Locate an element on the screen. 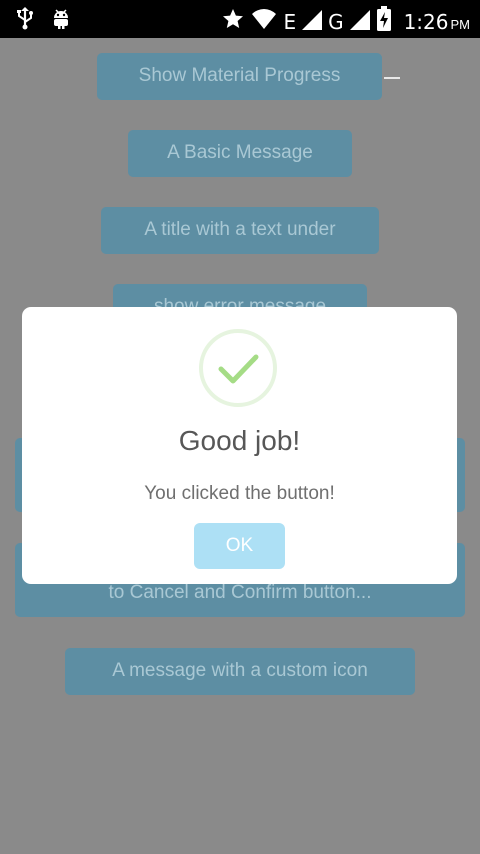 This screenshot has height=854, width=480. clock-ampm: PM is located at coordinates (460, 24).